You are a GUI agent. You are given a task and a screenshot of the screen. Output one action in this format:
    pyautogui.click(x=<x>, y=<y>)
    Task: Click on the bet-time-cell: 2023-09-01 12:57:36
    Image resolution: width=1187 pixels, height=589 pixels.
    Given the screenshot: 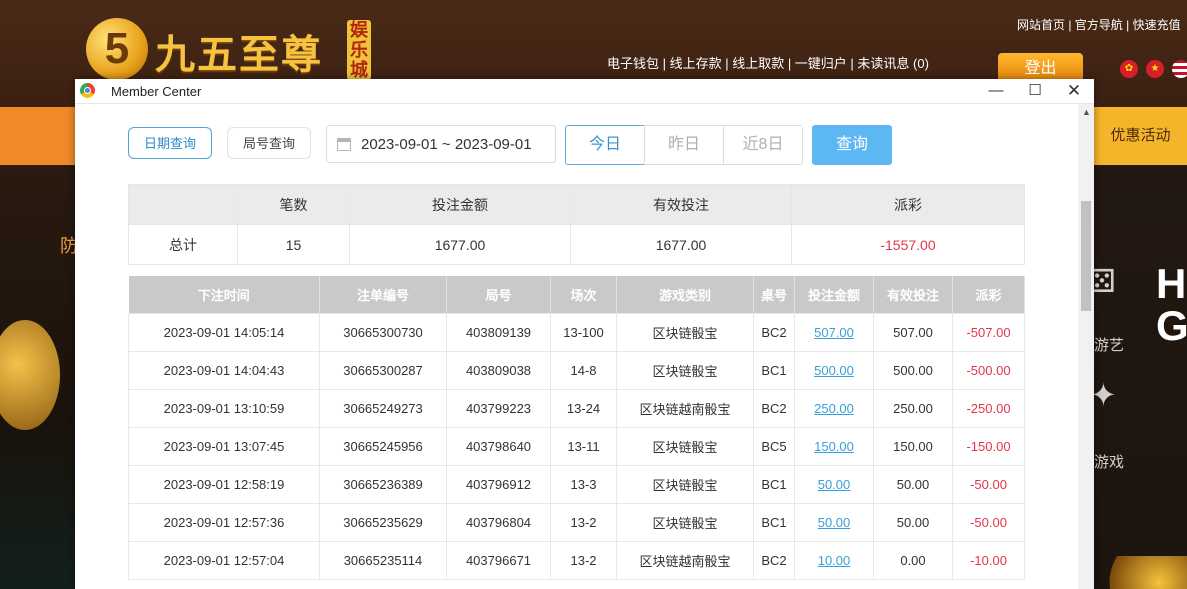 What is the action you would take?
    pyautogui.click(x=224, y=522)
    